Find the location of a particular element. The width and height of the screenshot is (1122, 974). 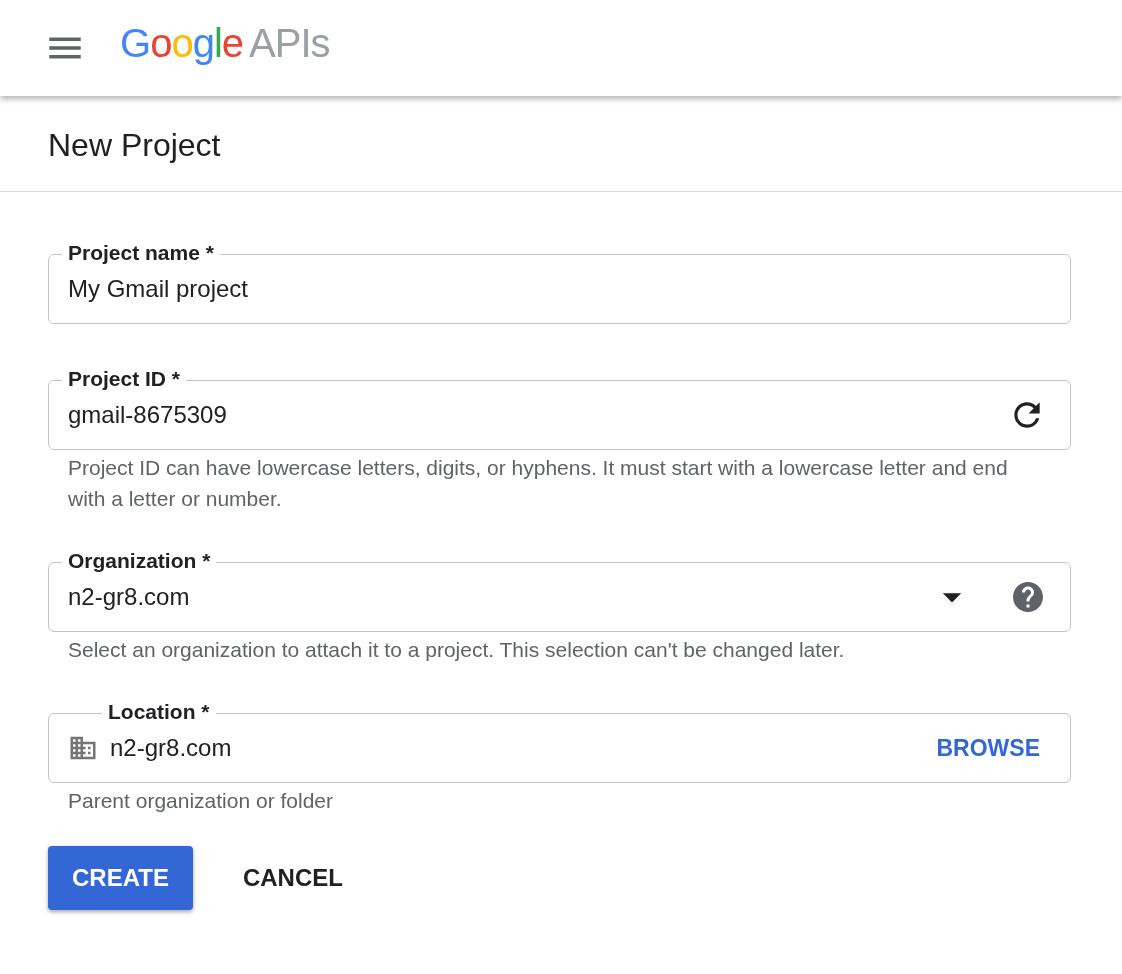

helper-text: Select an organization to attach it to a project. This selection can't be changed later. is located at coordinates (456, 650).